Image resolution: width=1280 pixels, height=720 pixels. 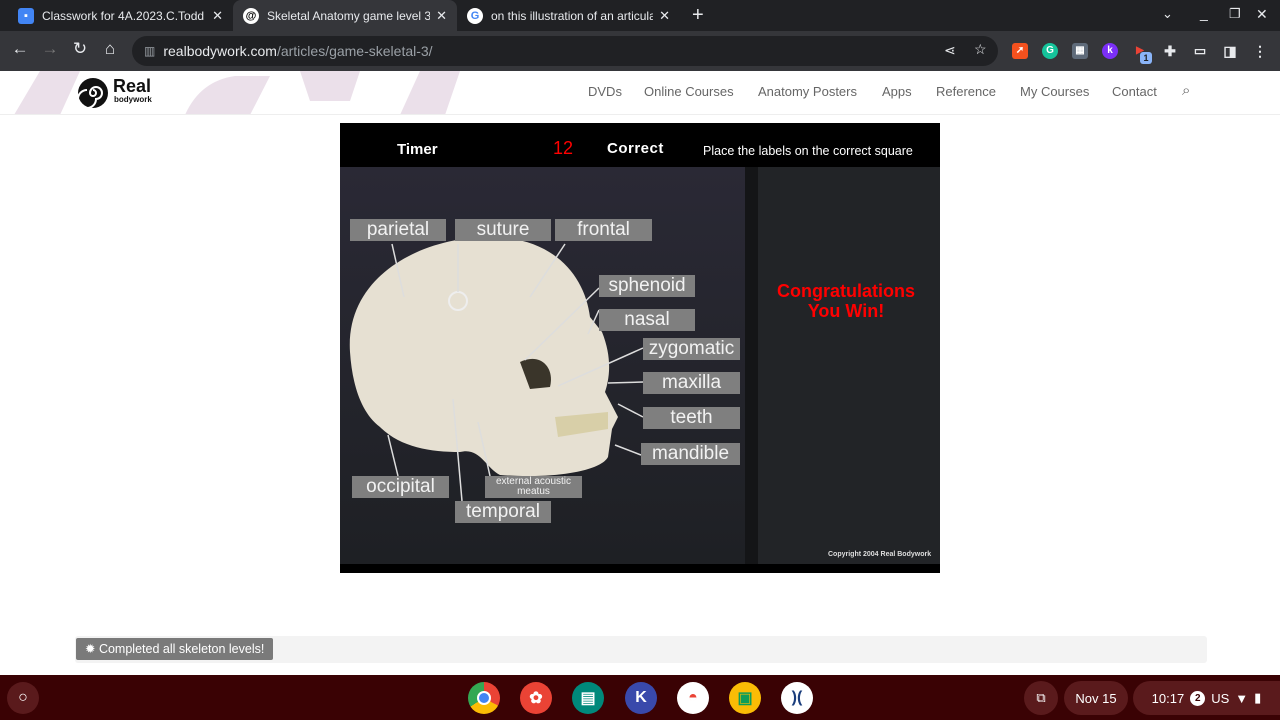 I want to click on timer-value: 12, so click(x=563, y=148).